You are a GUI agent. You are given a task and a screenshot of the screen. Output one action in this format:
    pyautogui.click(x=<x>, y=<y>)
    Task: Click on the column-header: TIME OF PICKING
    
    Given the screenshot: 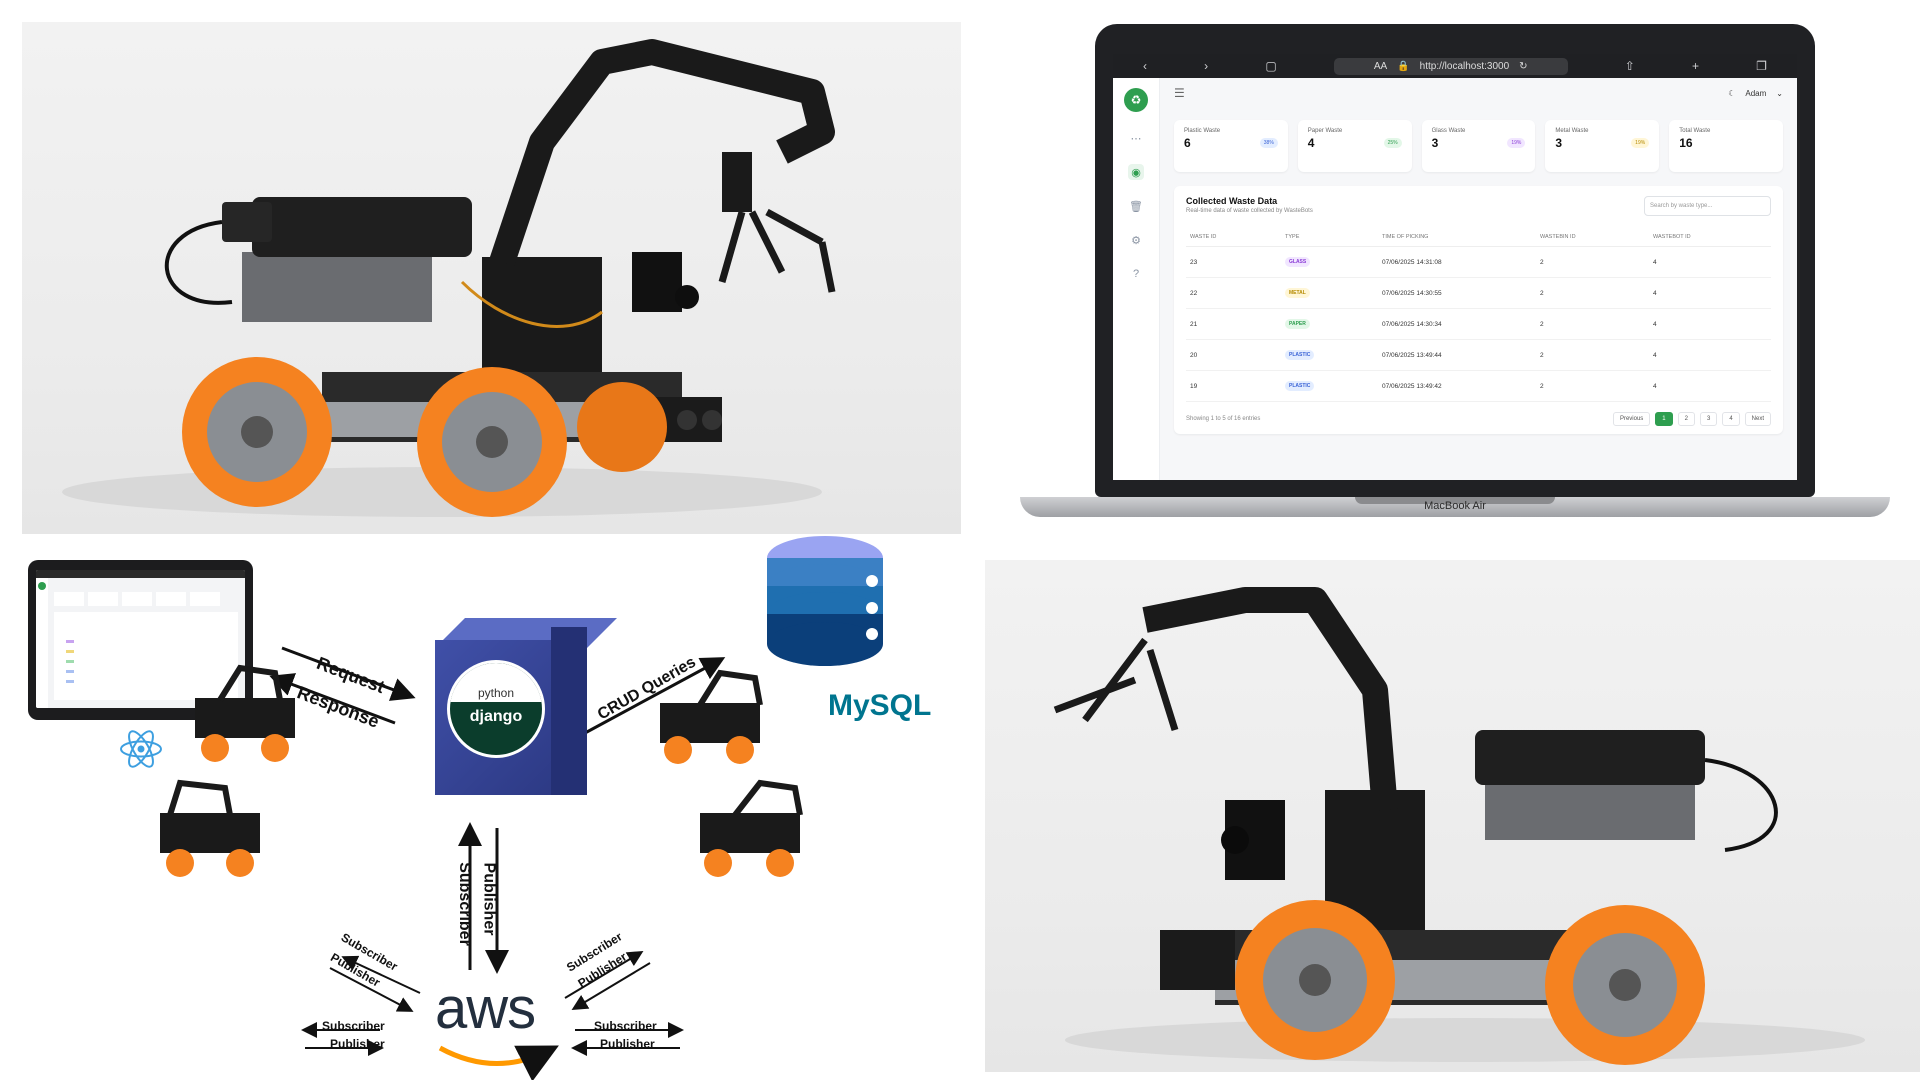 What is the action you would take?
    pyautogui.click(x=1405, y=237)
    